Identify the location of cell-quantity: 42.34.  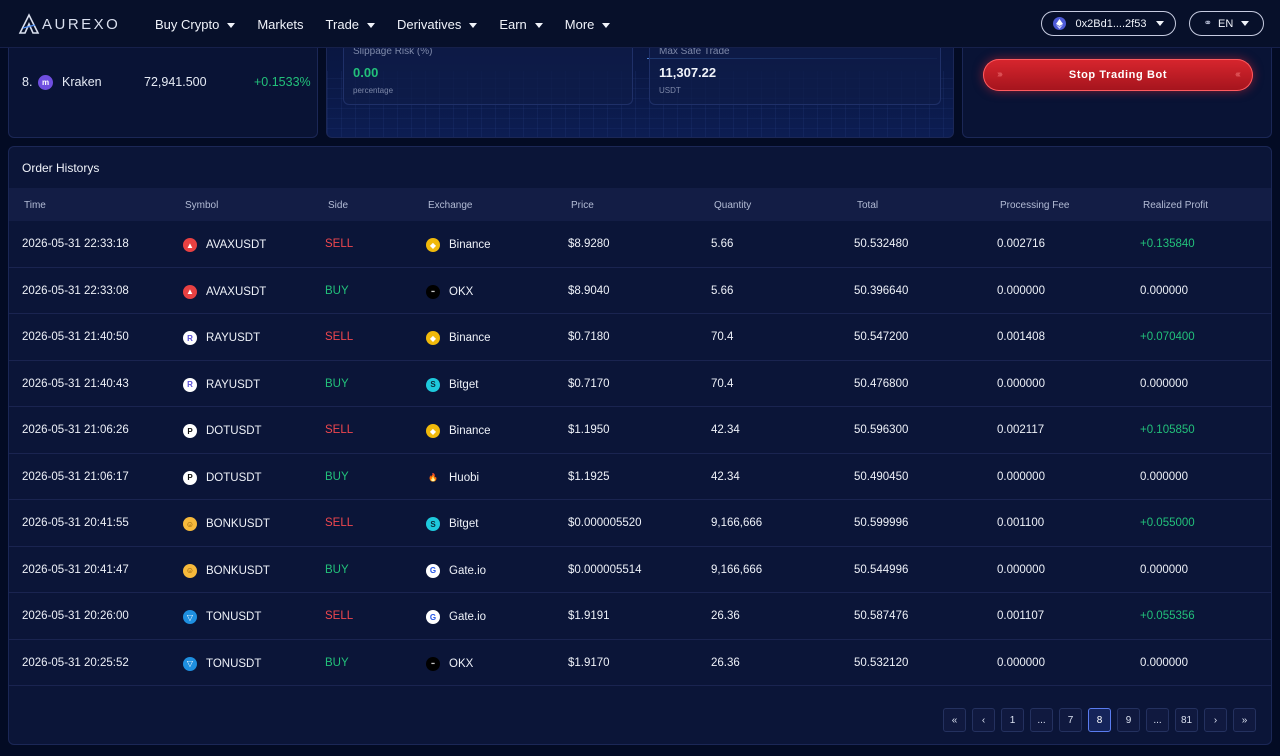
(725, 430).